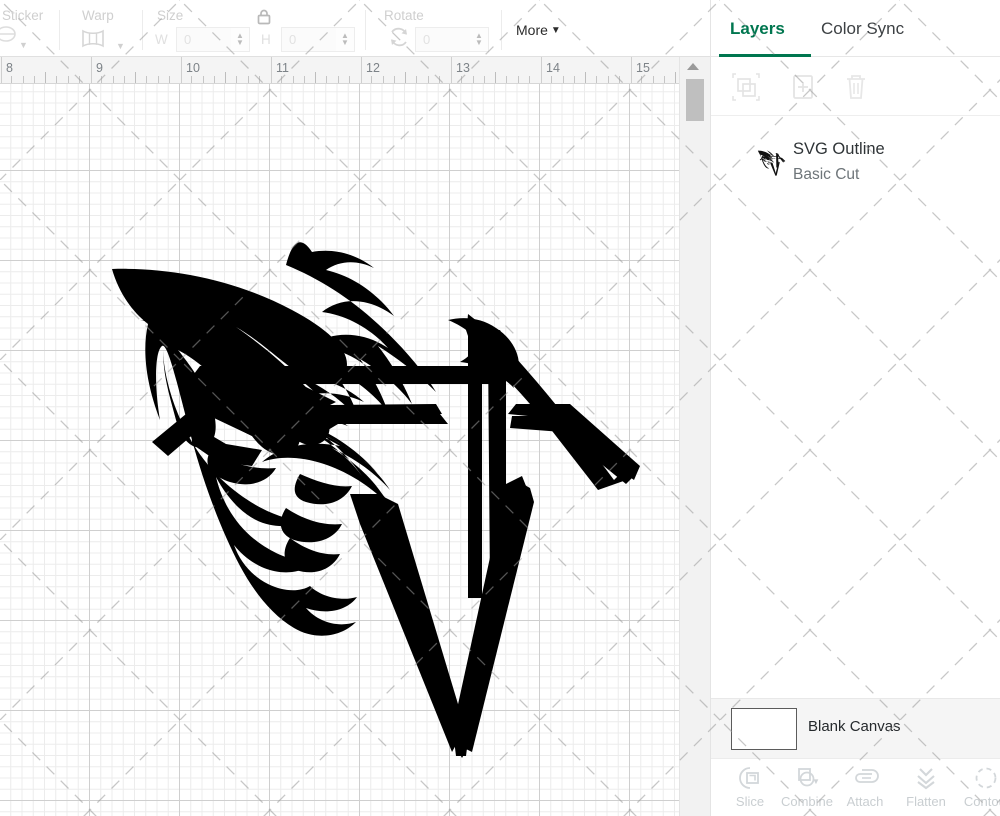 This screenshot has width=1000, height=816. Describe the element at coordinates (23, 15) in the screenshot. I see `sticker-group-label: Sticker` at that location.